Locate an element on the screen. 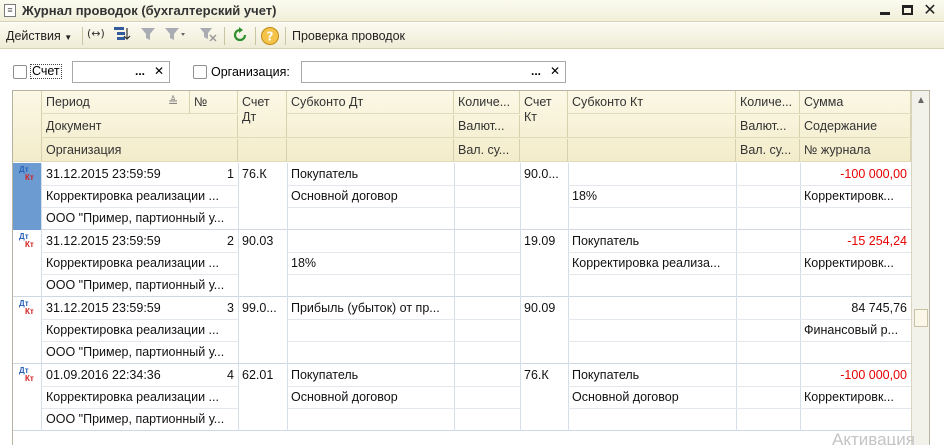 Image resolution: width=944 pixels, height=445 pixels. help-icon-svg: ? is located at coordinates (270, 36).